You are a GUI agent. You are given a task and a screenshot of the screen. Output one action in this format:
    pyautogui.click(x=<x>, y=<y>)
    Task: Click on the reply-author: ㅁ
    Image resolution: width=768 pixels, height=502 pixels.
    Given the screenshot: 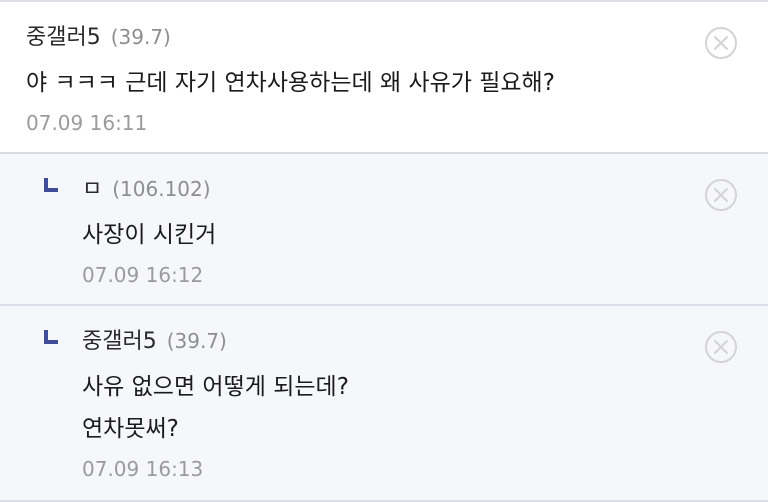 What is the action you would take?
    pyautogui.click(x=92, y=189)
    